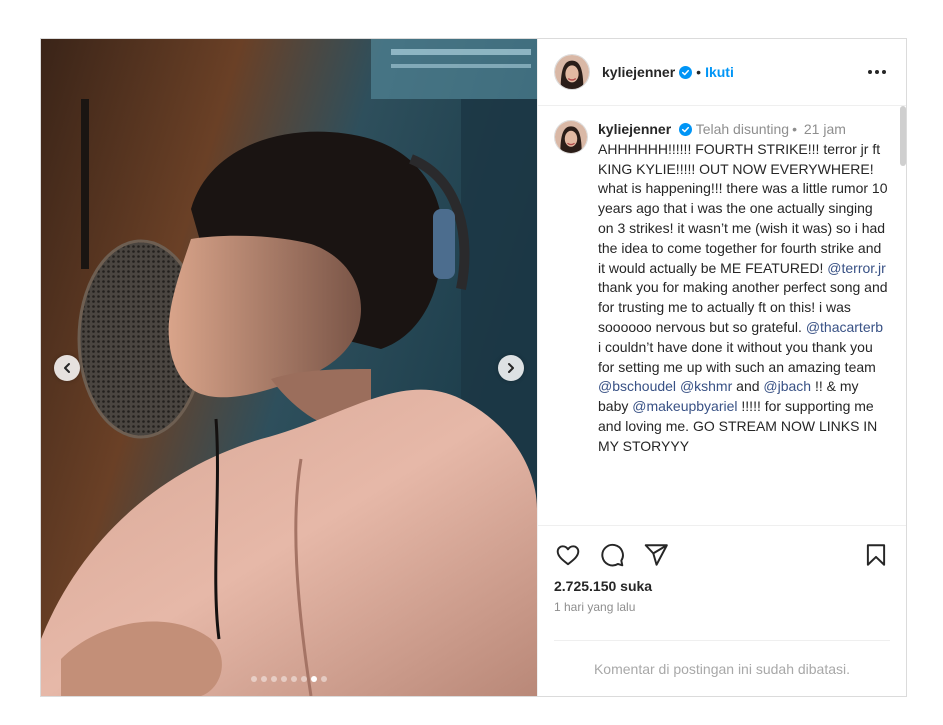 Image resolution: width=943 pixels, height=725 pixels. I want to click on heart-icon, so click(568, 555).